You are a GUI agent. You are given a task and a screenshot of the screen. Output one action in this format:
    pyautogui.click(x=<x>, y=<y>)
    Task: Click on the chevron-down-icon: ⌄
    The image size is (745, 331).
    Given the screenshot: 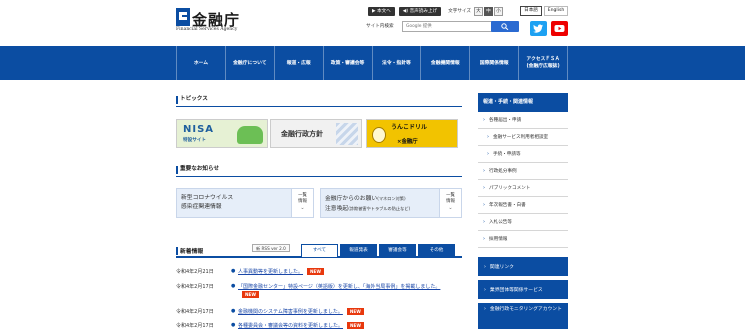 What is the action you would take?
    pyautogui.click(x=302, y=208)
    